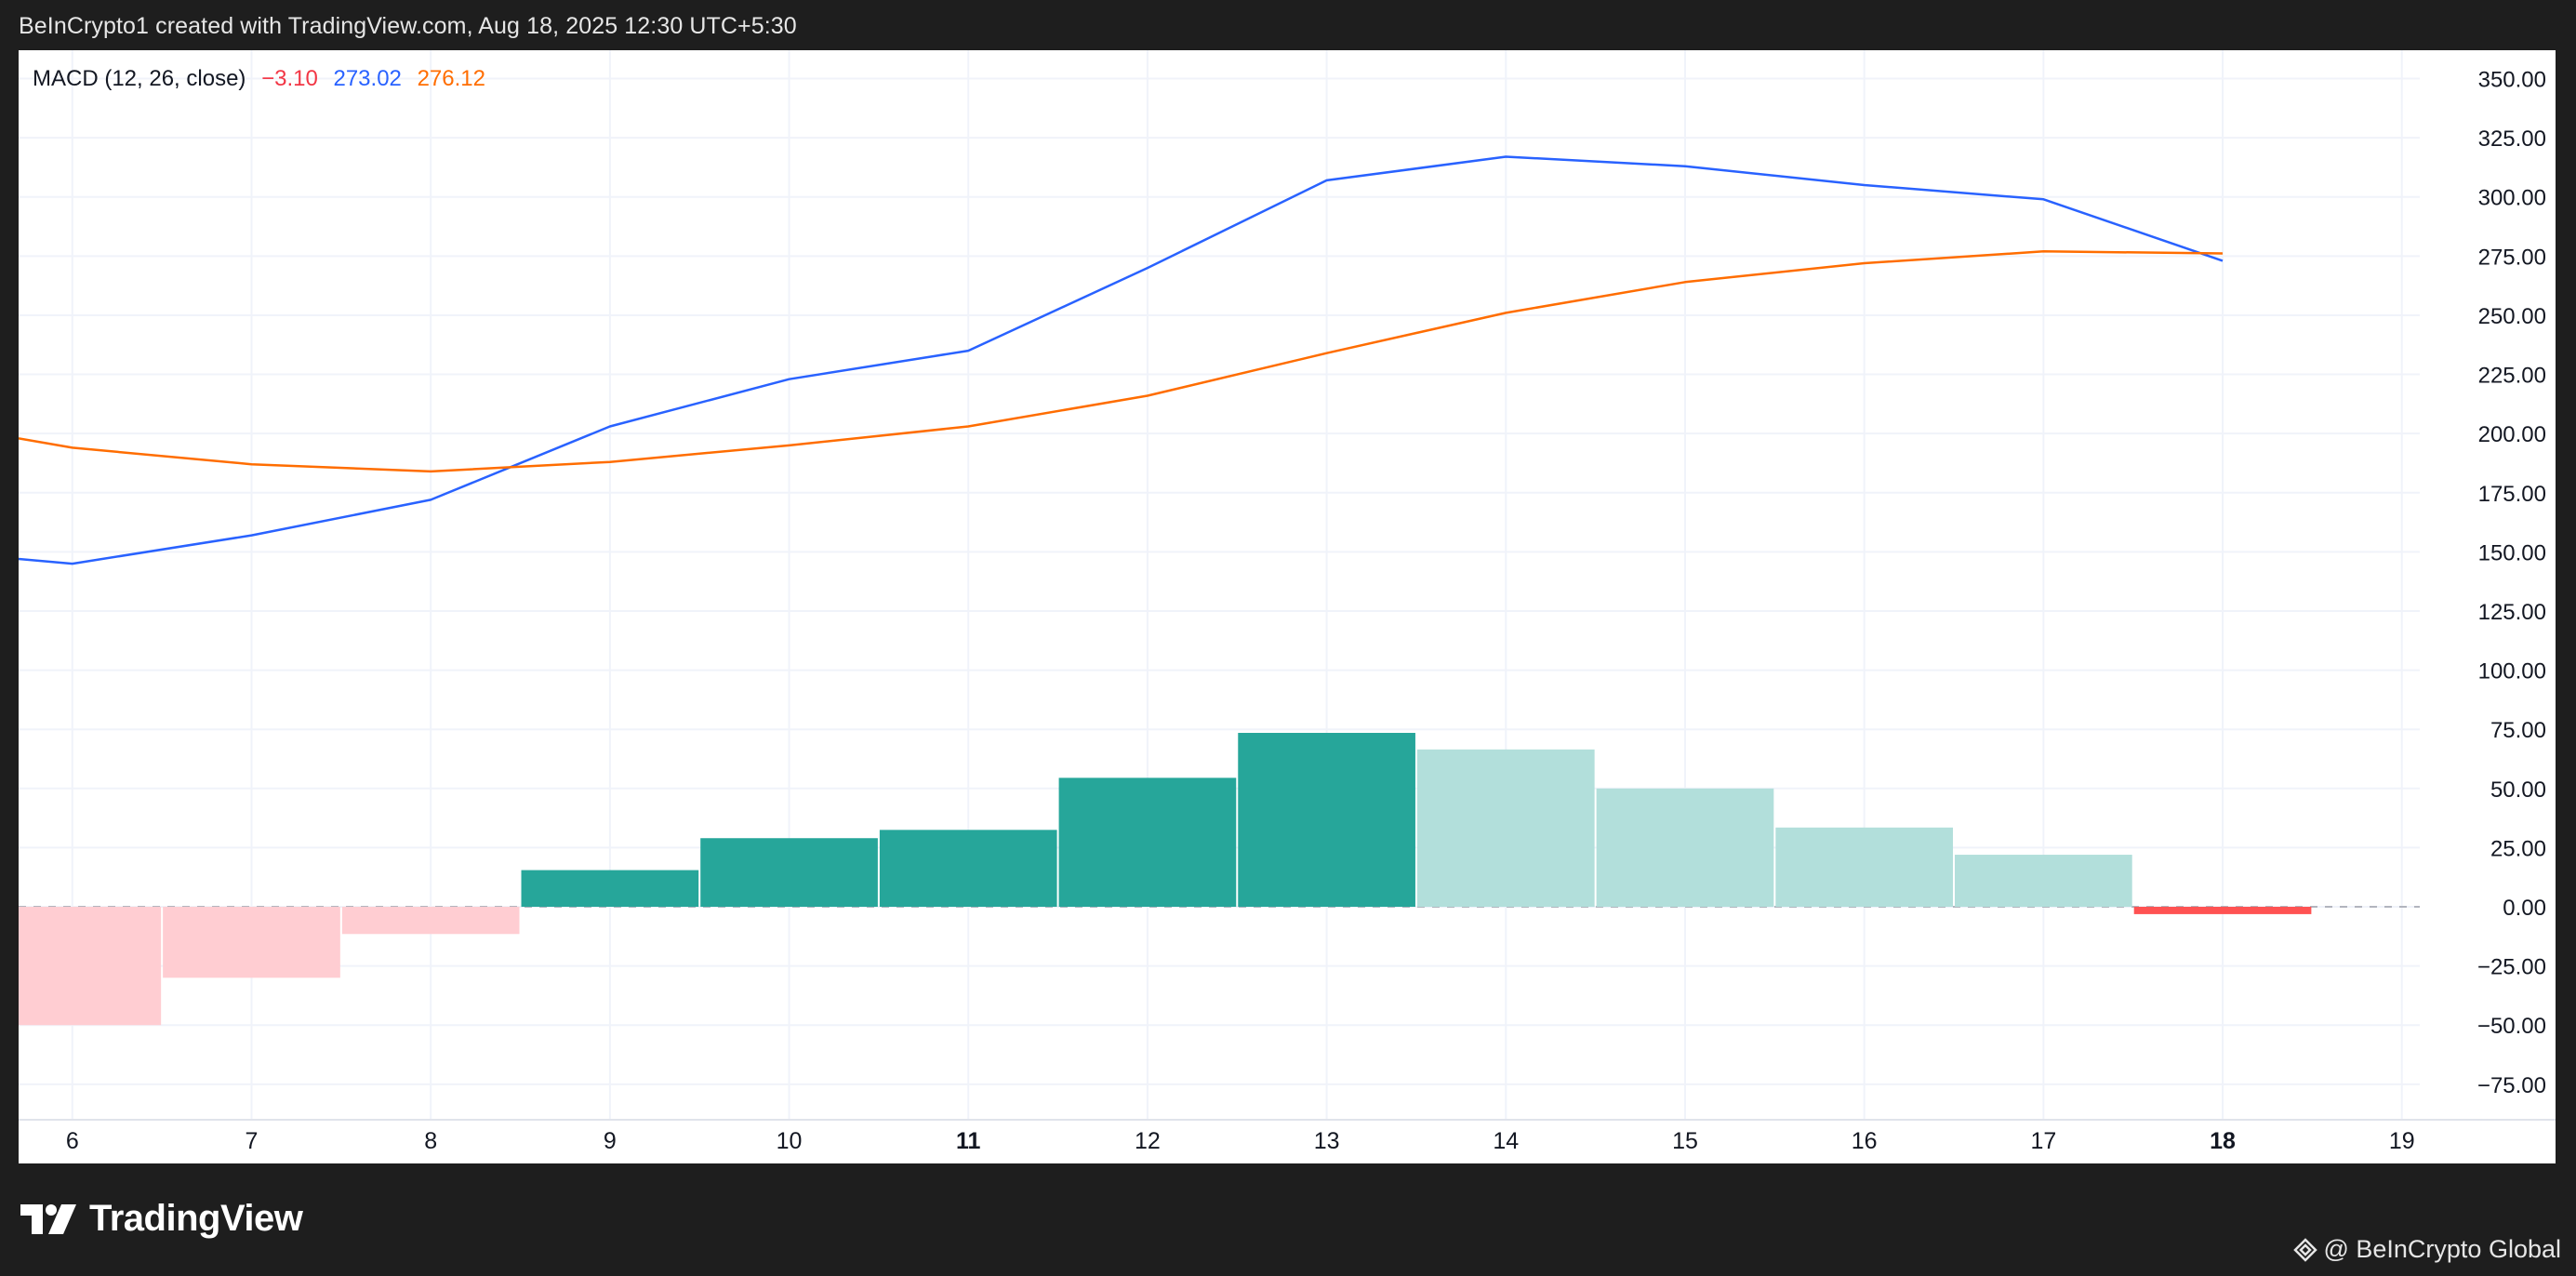 This screenshot has height=1276, width=2576. Describe the element at coordinates (790, 1141) in the screenshot. I see `x-tick-label: 10` at that location.